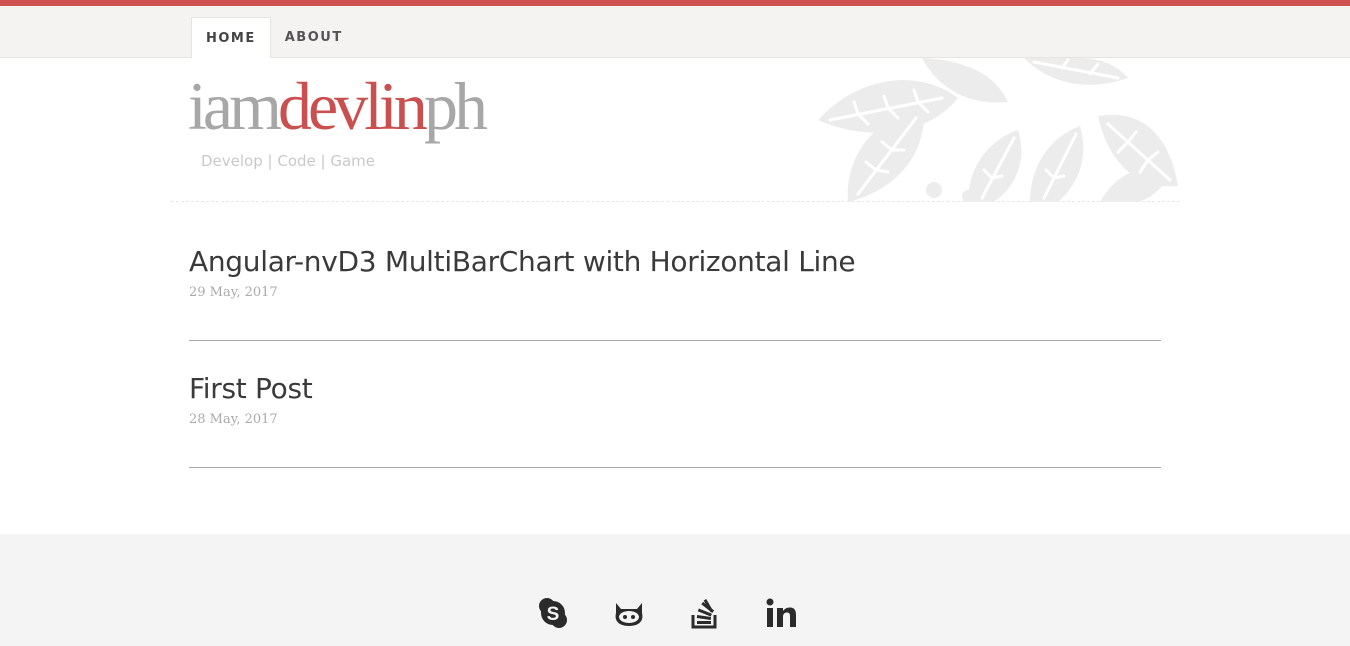  I want to click on leaf-decoration-icon, so click(998, 130).